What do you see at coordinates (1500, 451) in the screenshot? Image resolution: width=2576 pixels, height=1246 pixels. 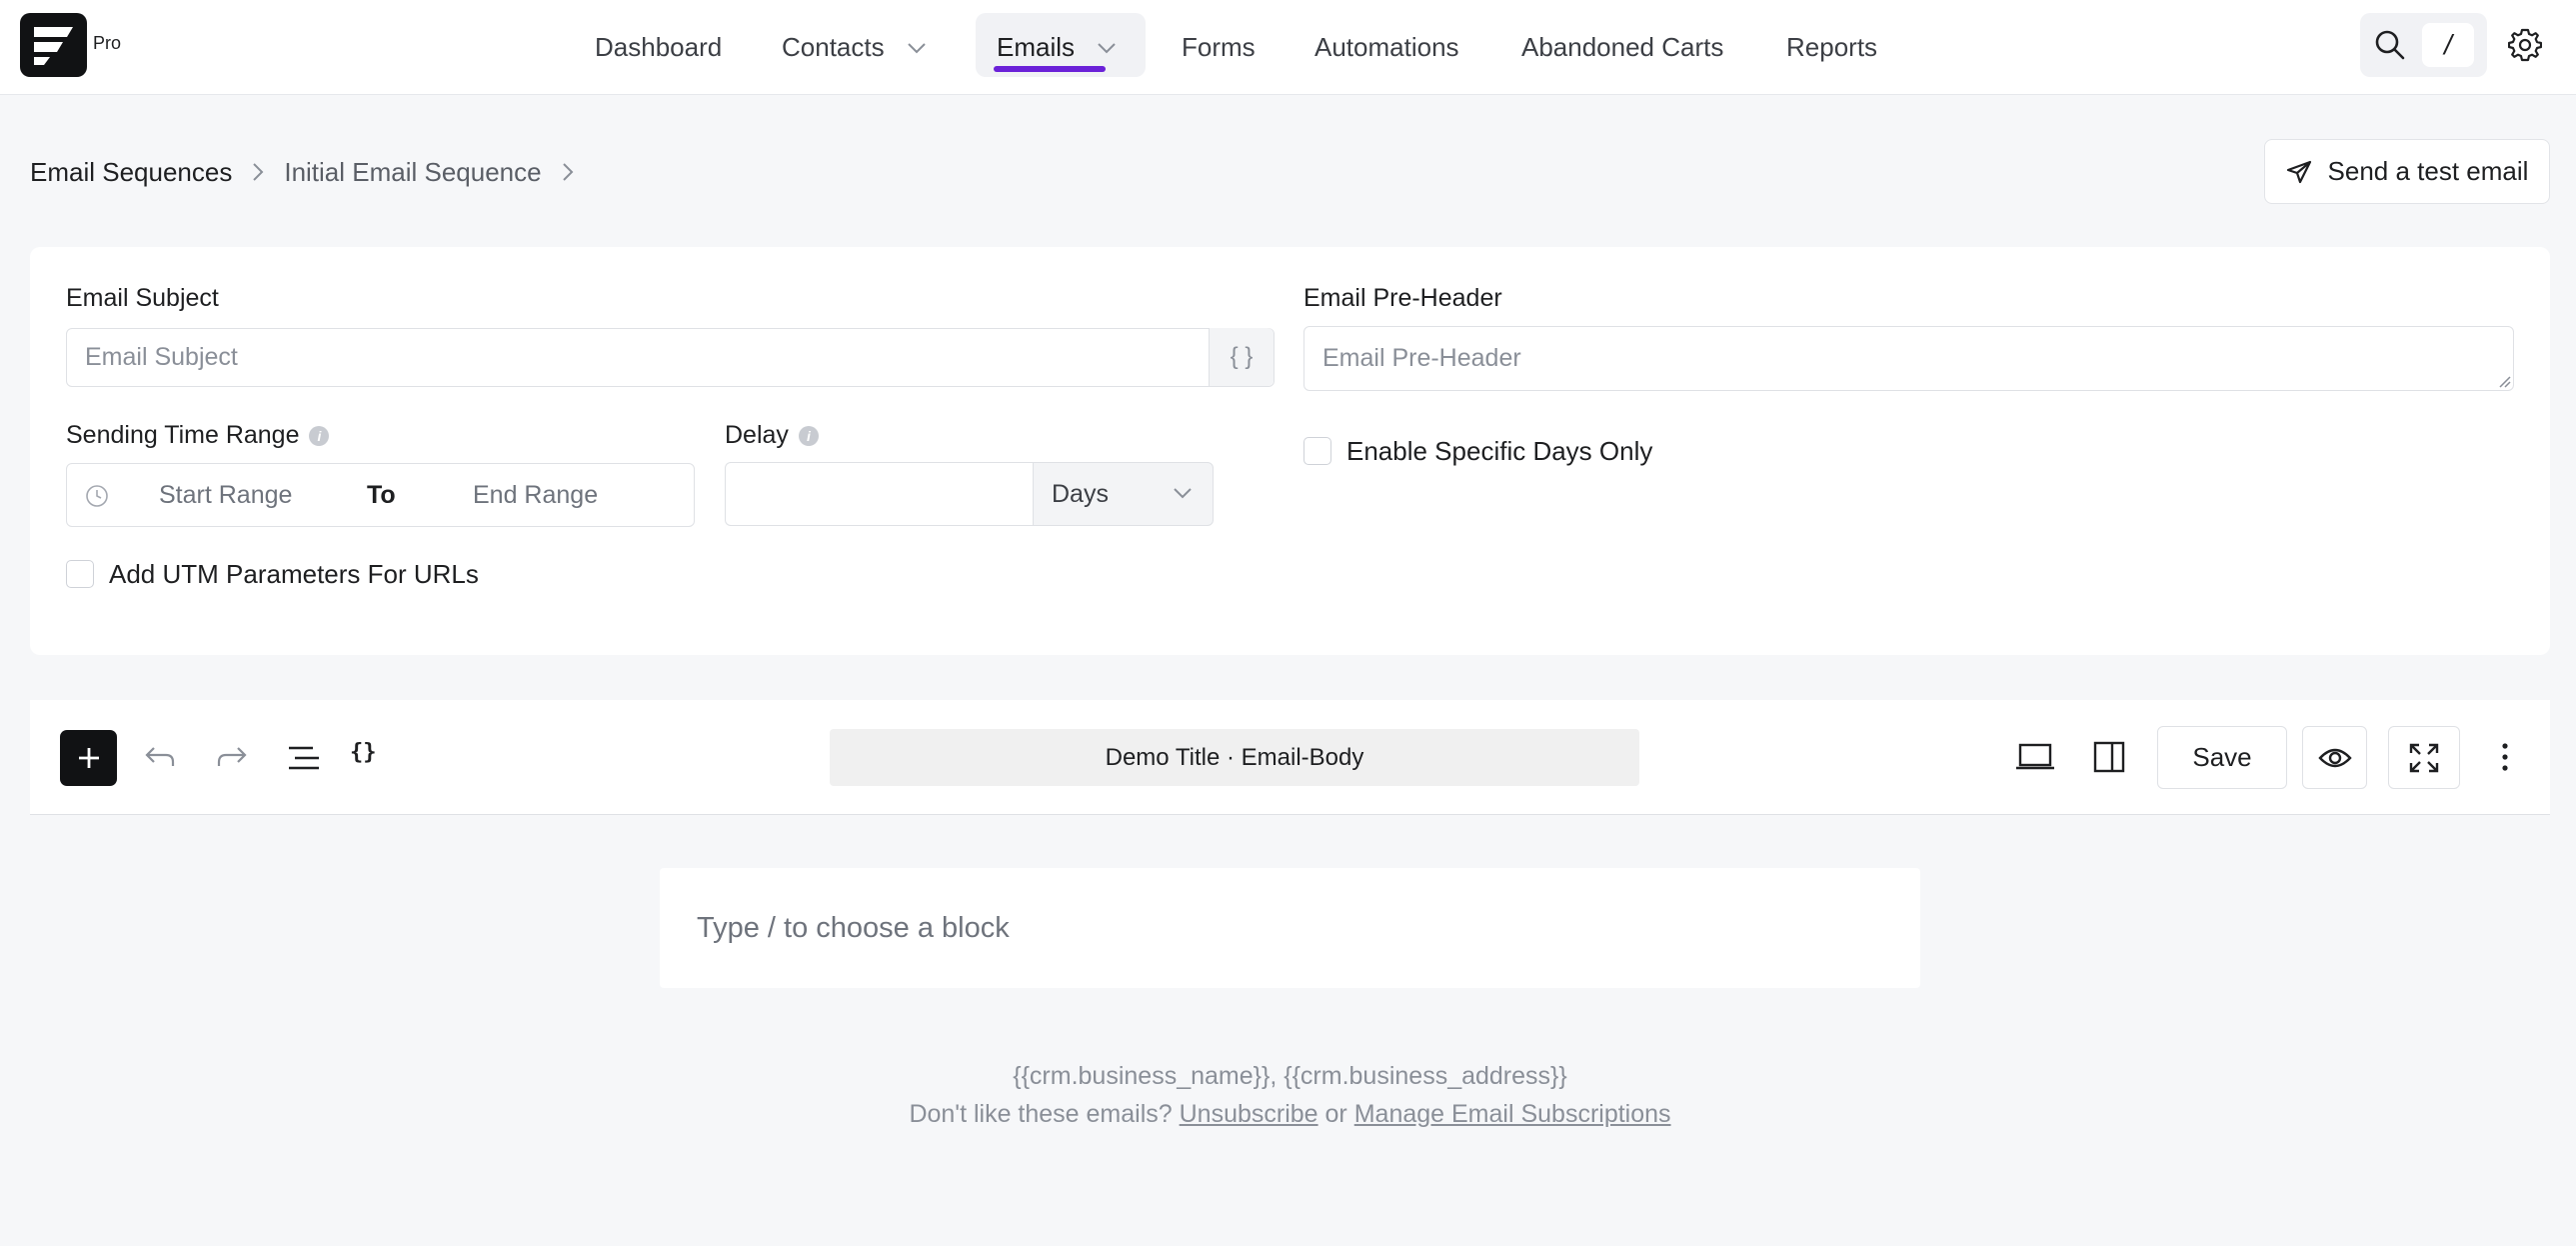 I see `specific-days-label: Enable Specific Days Only` at bounding box center [1500, 451].